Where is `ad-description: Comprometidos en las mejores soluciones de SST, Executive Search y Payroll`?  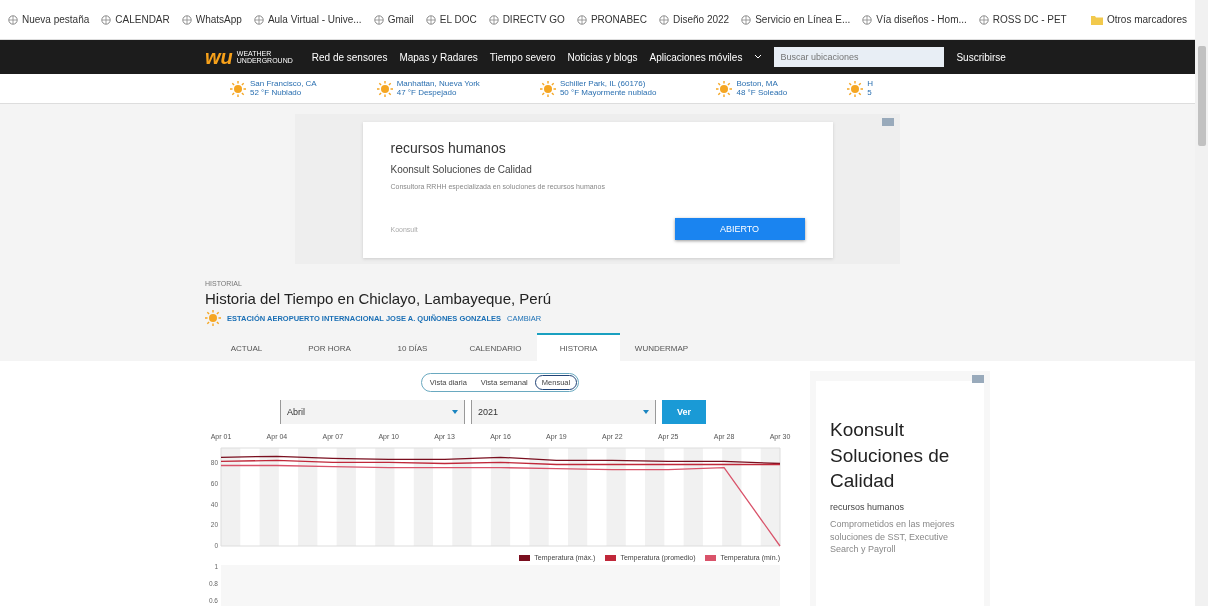
ad-description: Comprometidos en las mejores soluciones de SST, Executive Search y Payroll is located at coordinates (893, 536).